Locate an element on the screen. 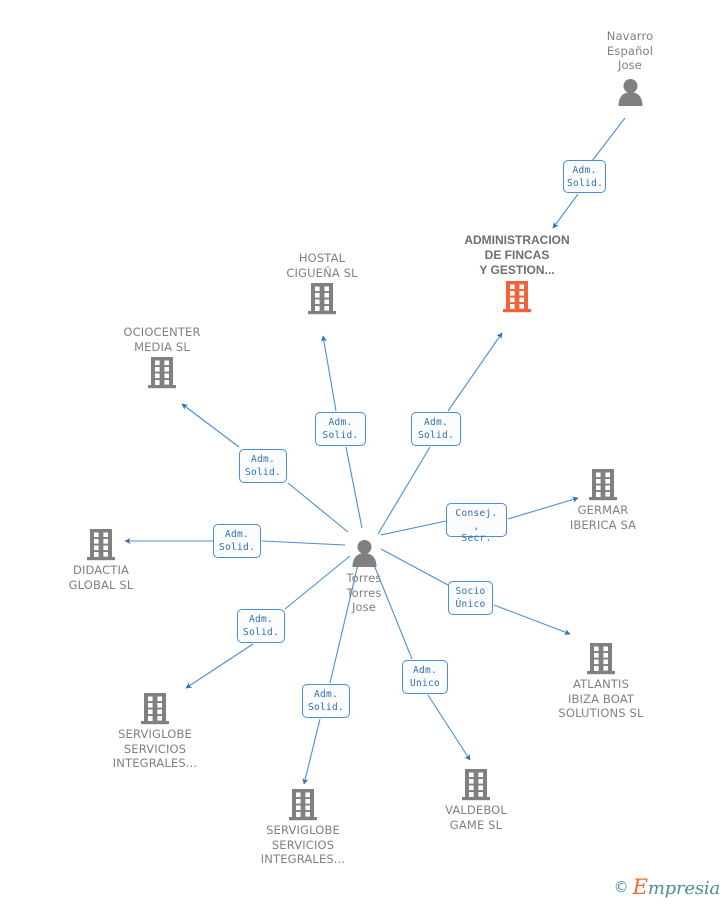 This screenshot has width=728, height=905. role-badge-adm-unico-valdebol: Adm. Unico is located at coordinates (425, 677).